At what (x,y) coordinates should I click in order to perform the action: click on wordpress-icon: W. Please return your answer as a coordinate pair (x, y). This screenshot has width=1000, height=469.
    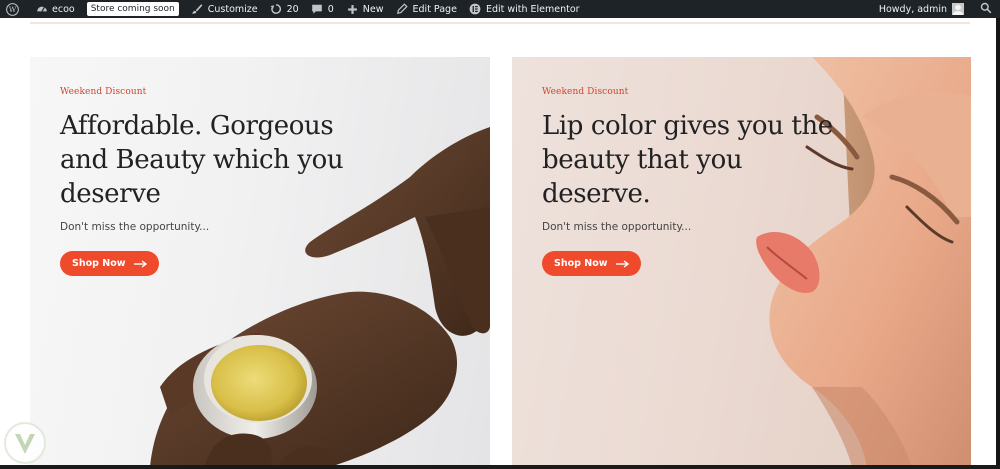
    Looking at the image, I should click on (12, 9).